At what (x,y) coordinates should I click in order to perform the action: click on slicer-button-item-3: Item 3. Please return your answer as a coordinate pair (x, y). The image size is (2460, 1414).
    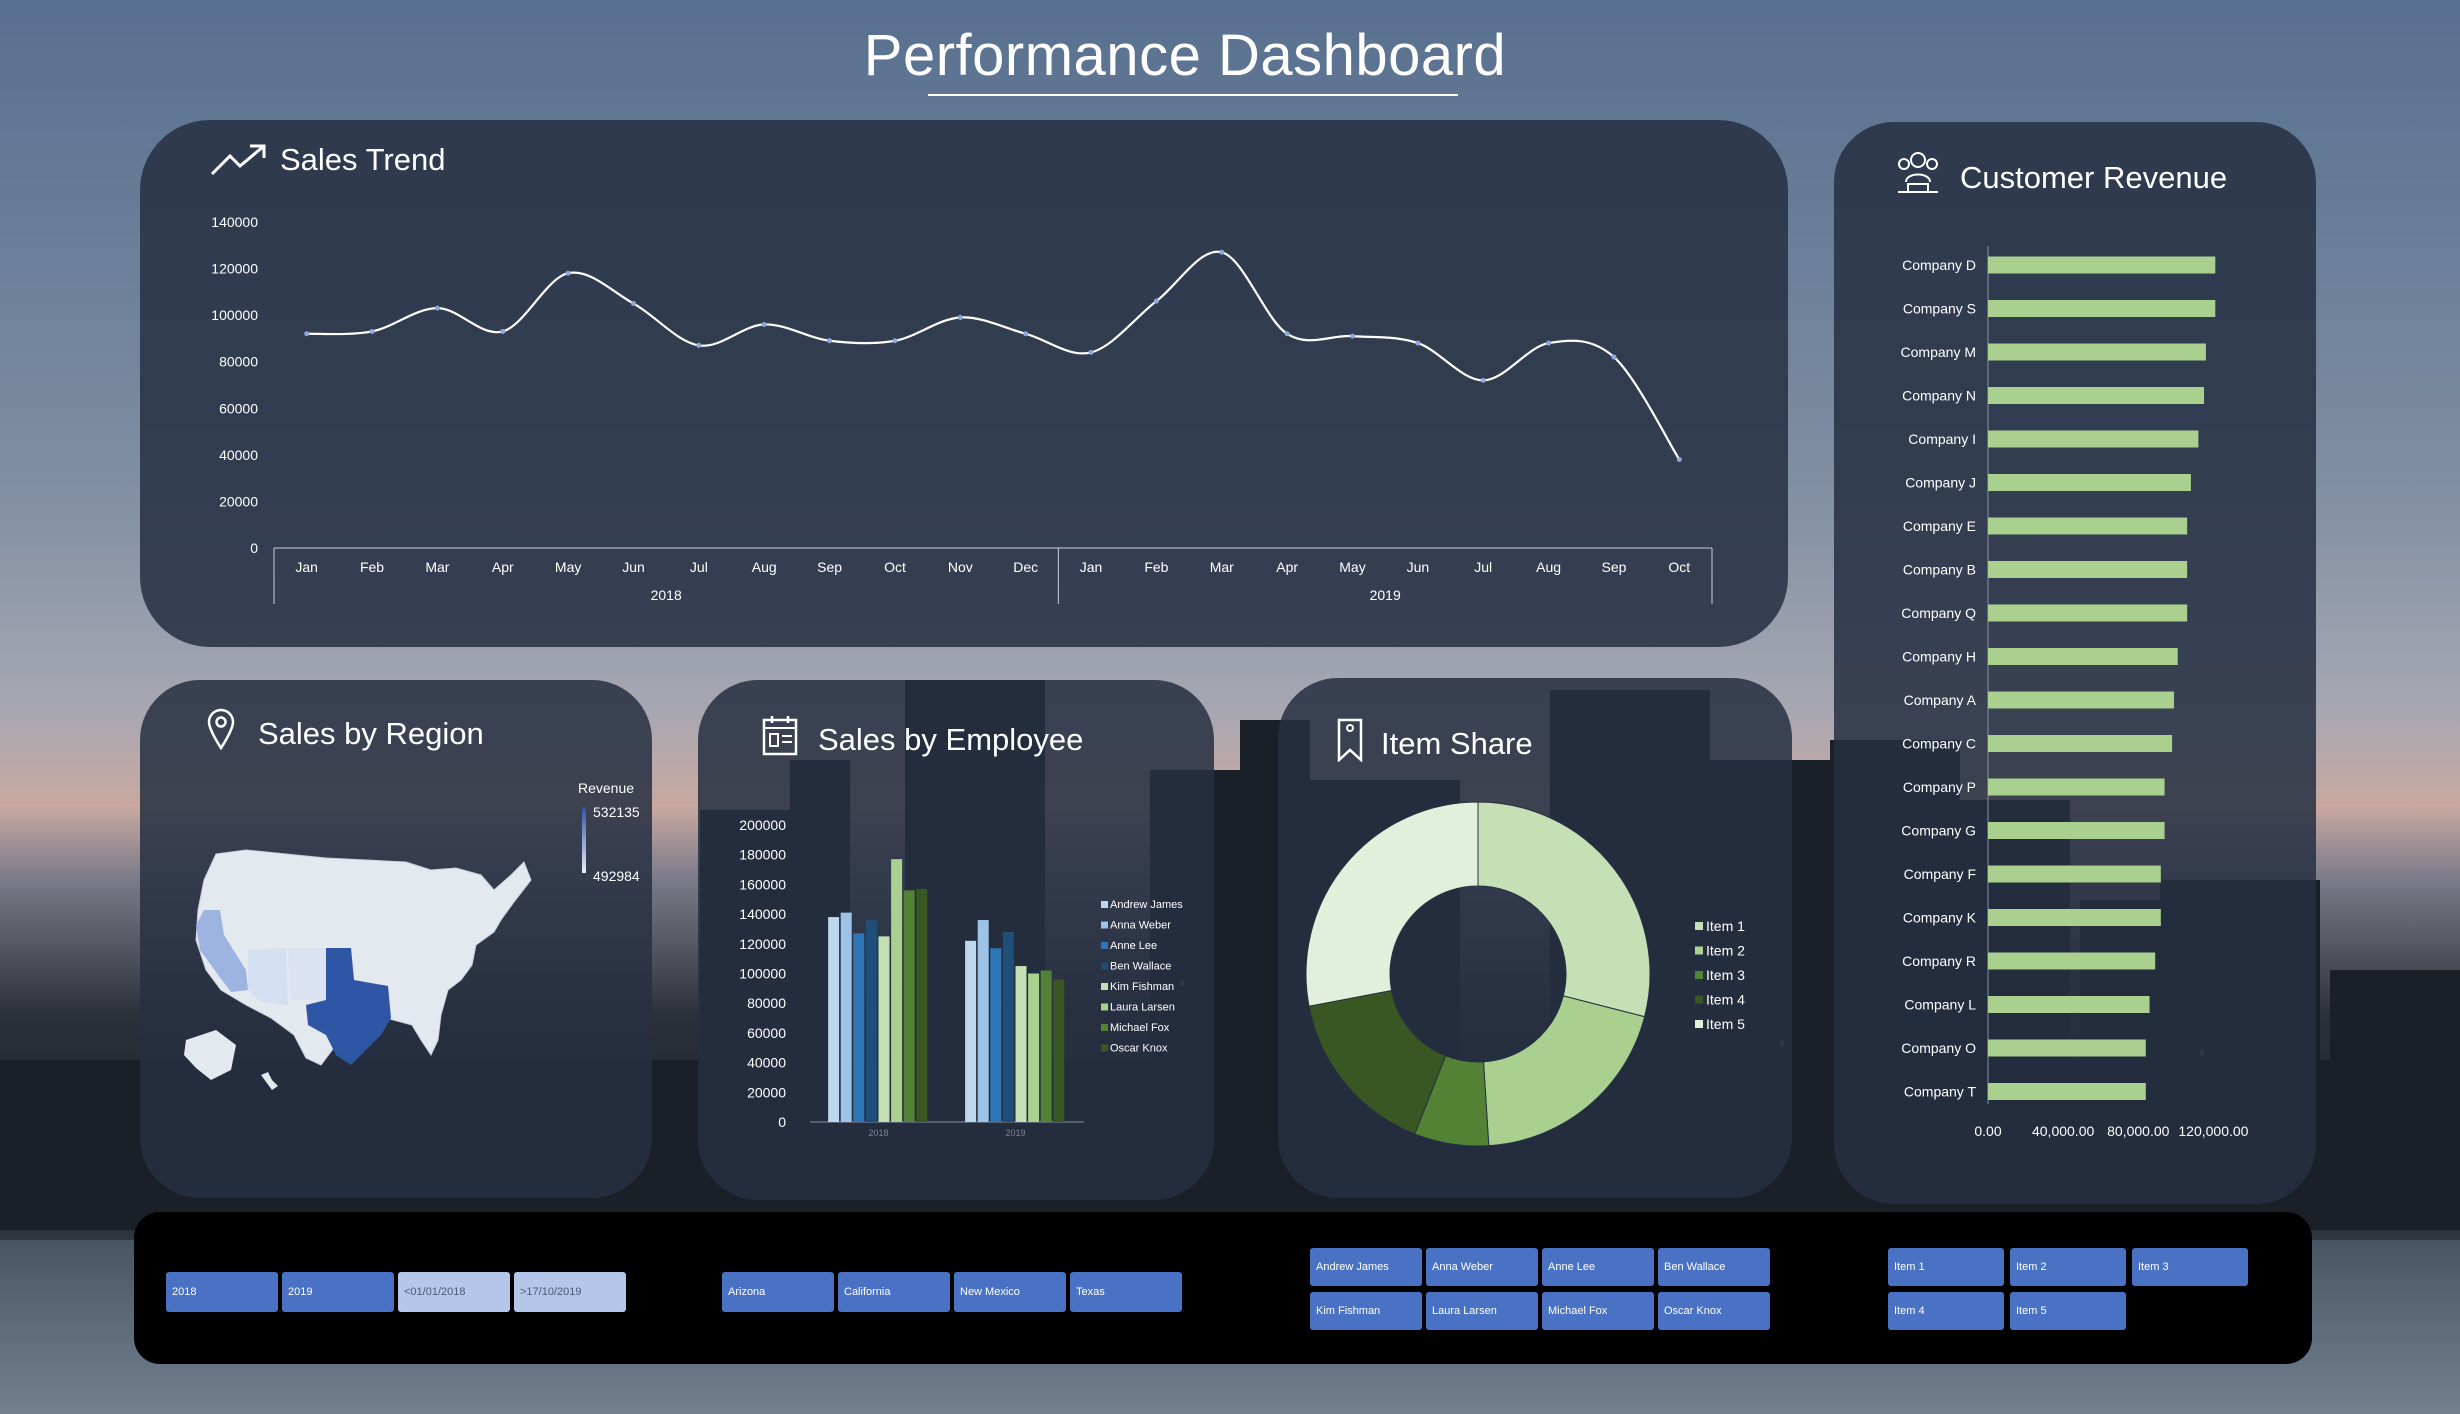
    Looking at the image, I should click on (2190, 1267).